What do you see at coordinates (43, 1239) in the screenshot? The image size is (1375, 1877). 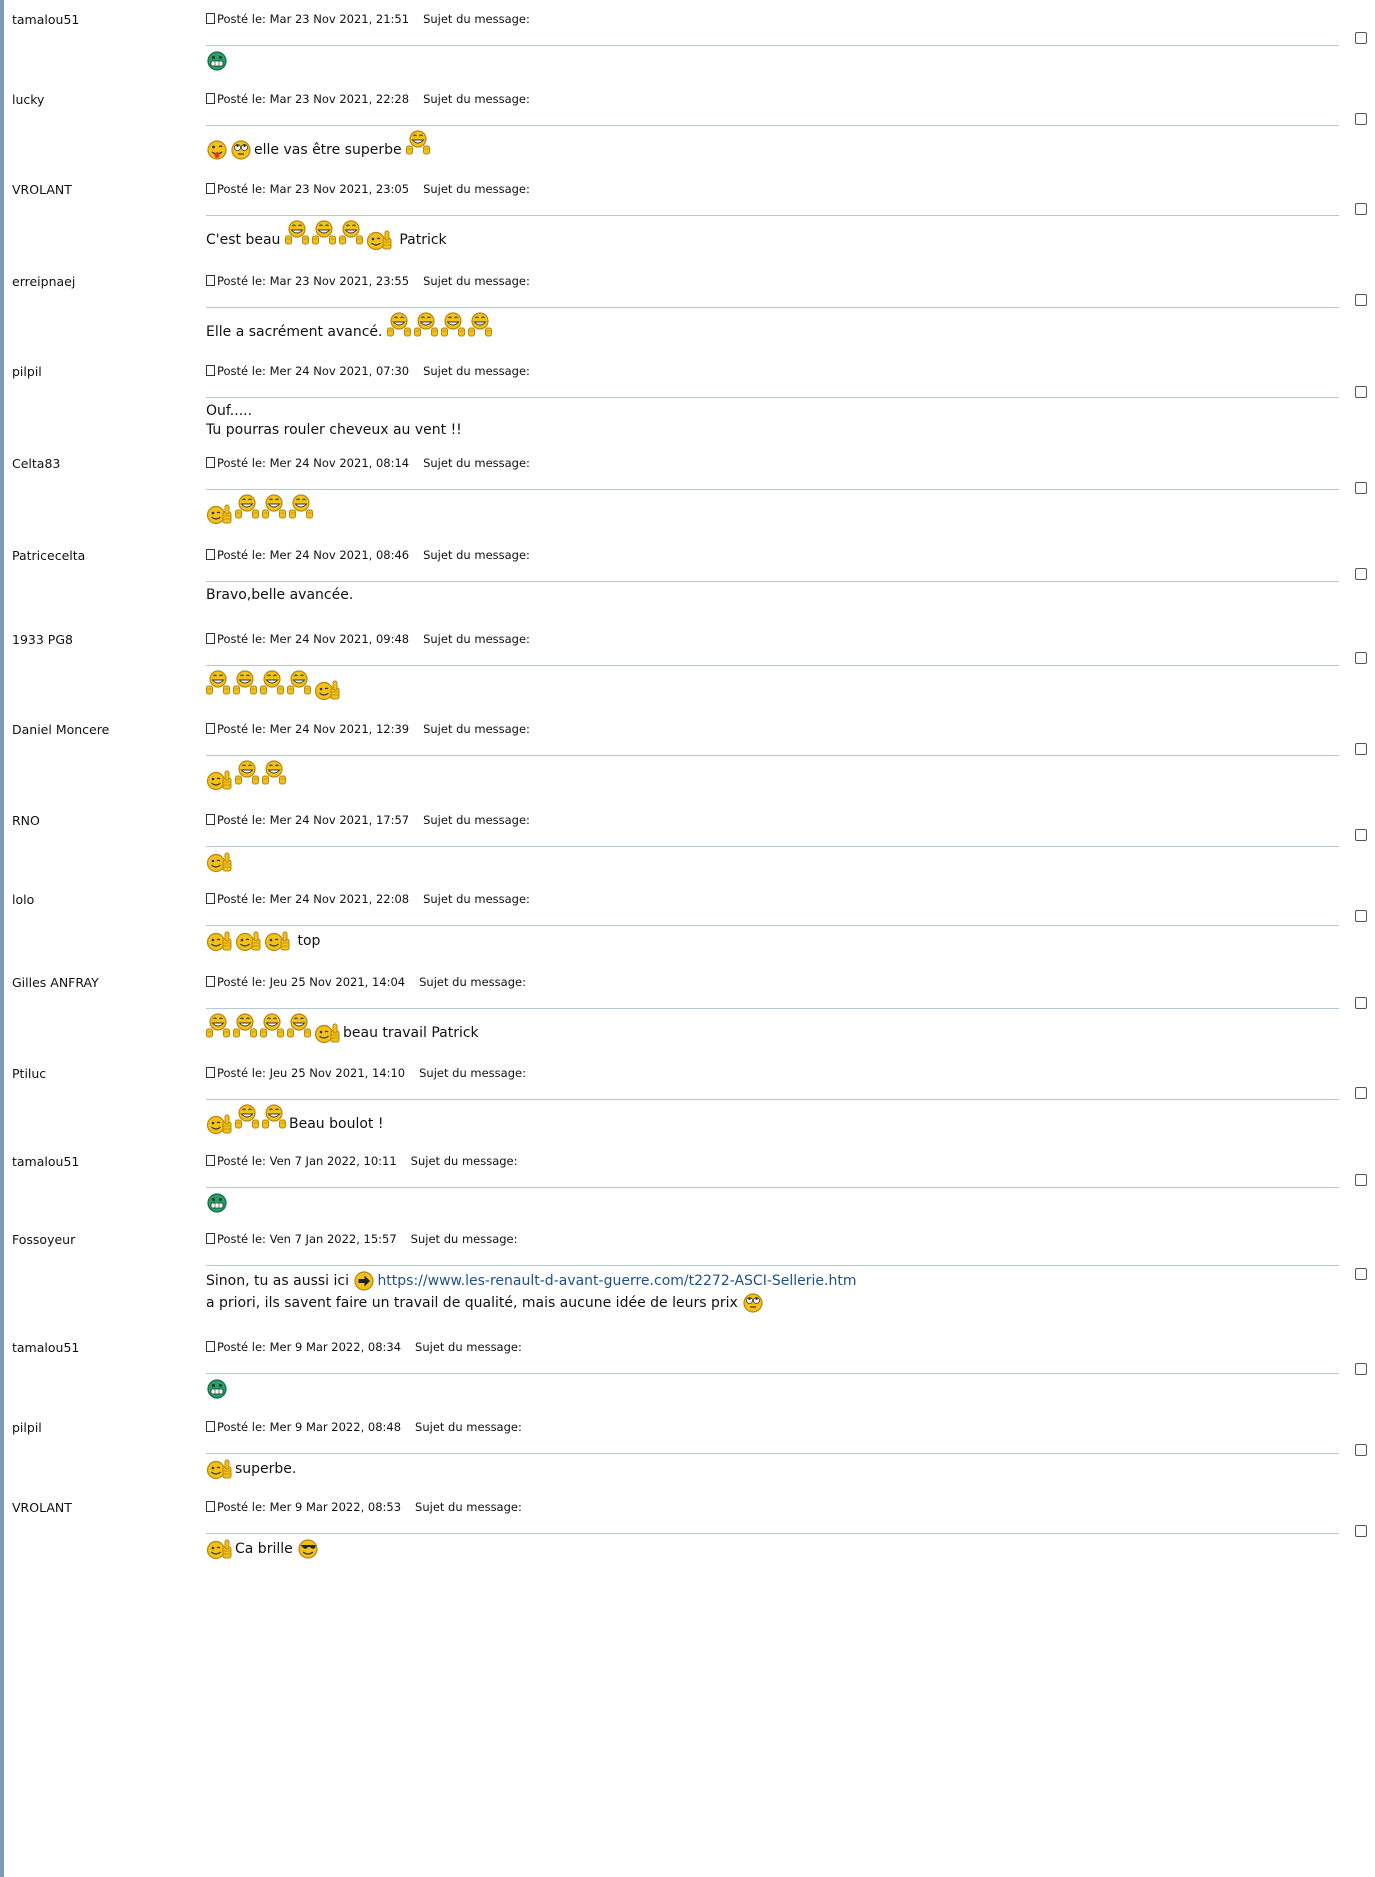 I see `post-author: Fossoyeur` at bounding box center [43, 1239].